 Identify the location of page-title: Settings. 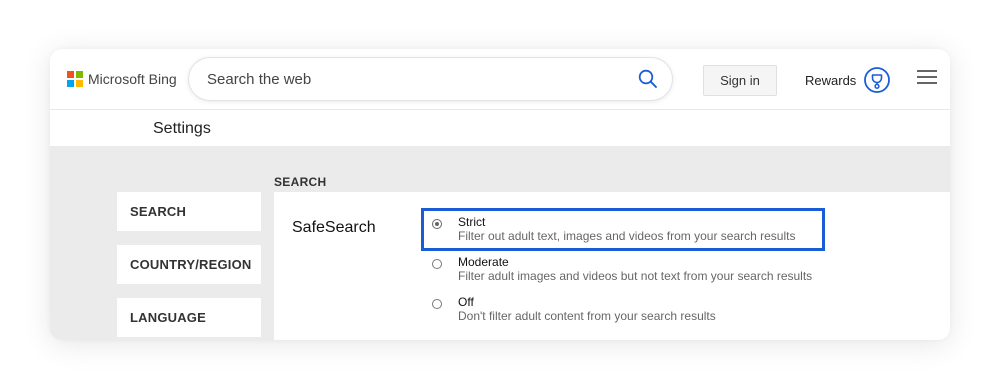
(182, 128).